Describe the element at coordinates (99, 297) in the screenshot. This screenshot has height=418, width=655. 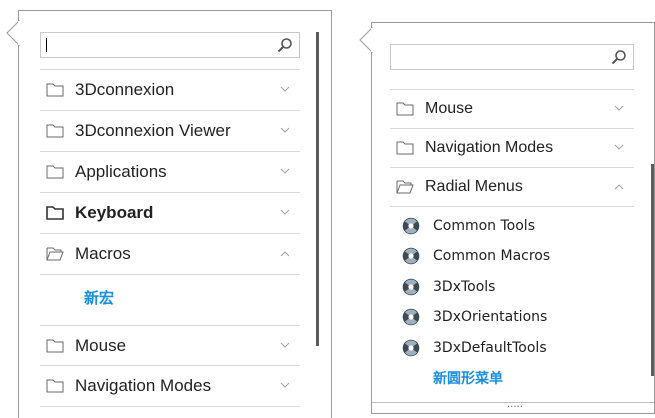
I see `new-macro-link: 新宏` at that location.